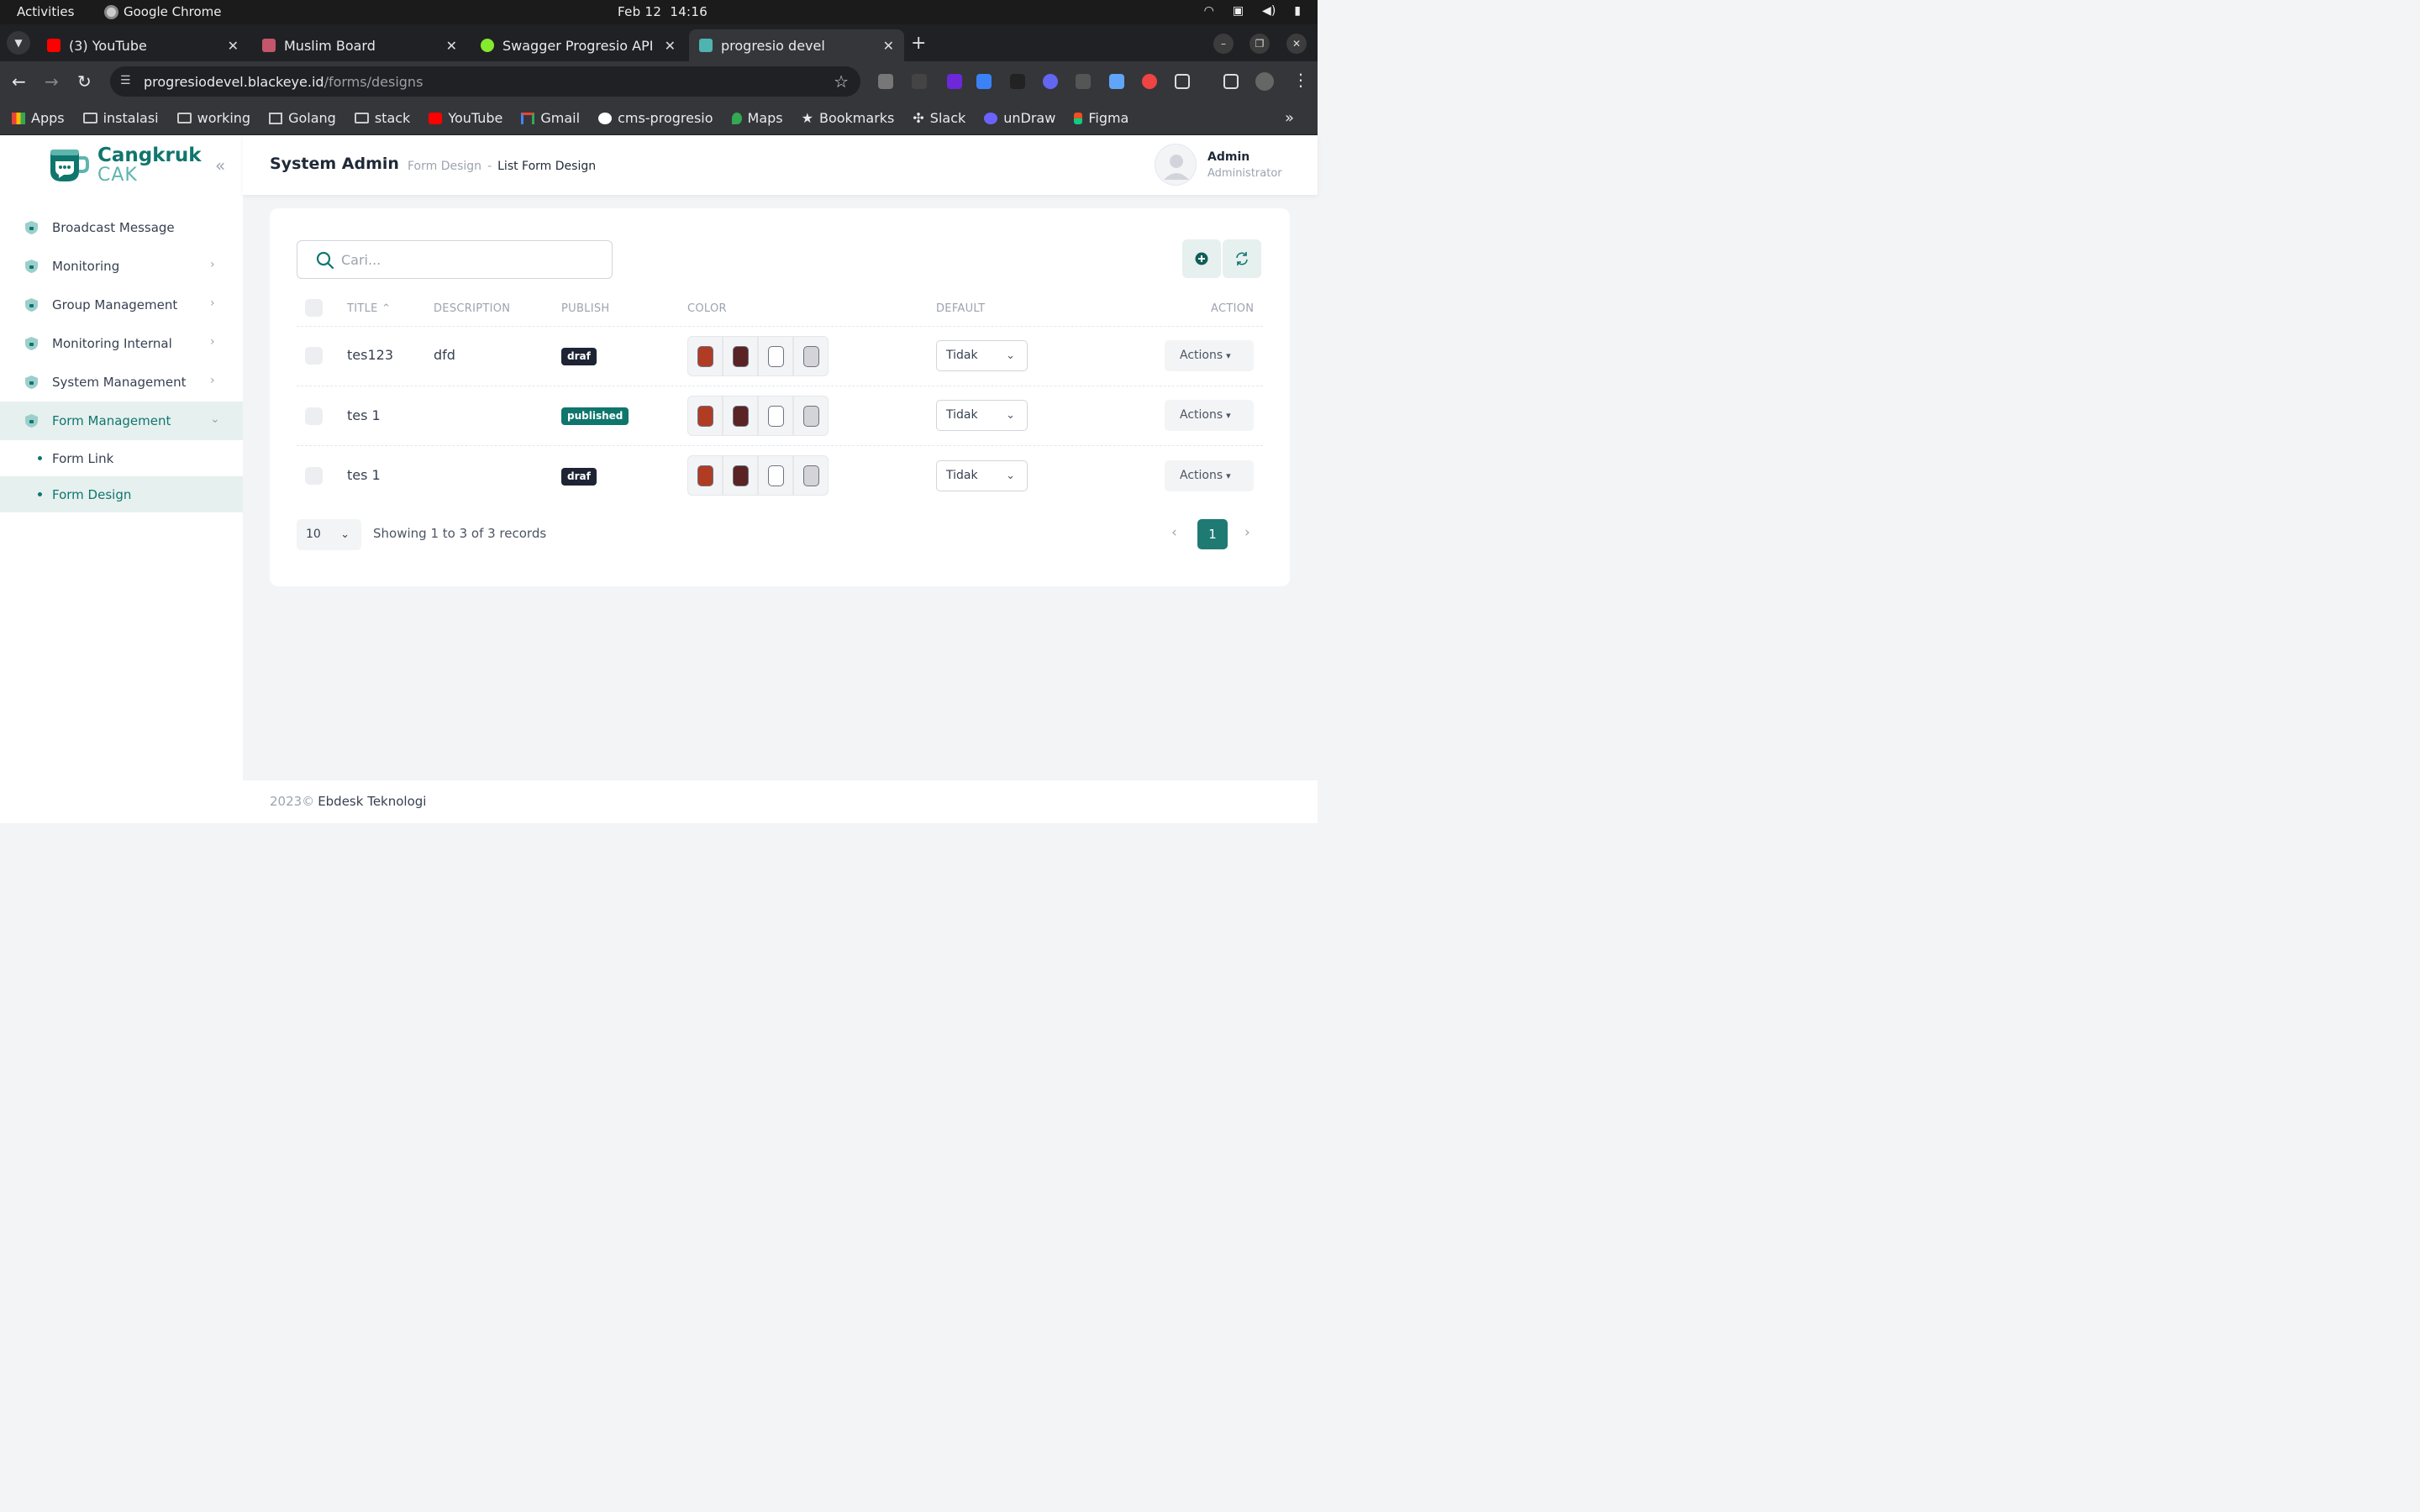 The width and height of the screenshot is (2420, 1512). I want to click on forward-button: →, so click(52, 81).